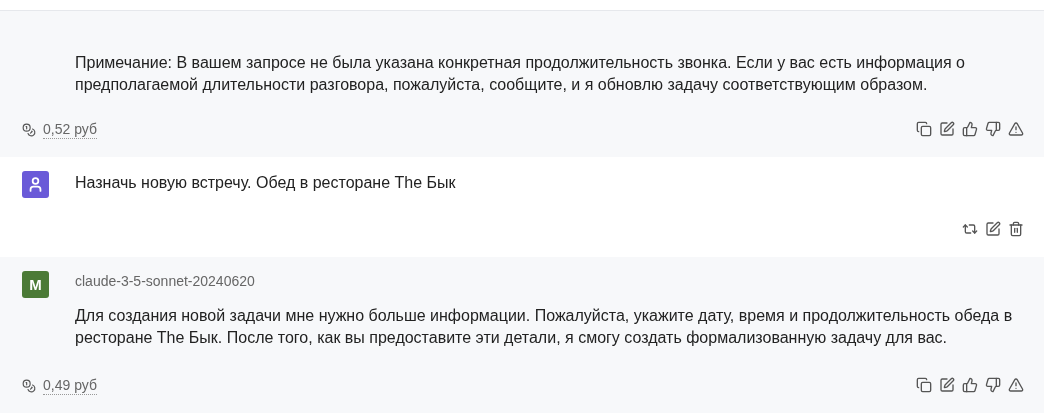 The width and height of the screenshot is (1044, 414). What do you see at coordinates (520, 74) in the screenshot?
I see `message-text: Примечание: В вашем запросе не была указана конкретная продолжительность звонка. Если у вас есть информация о предполагаемой длительности разговора, пожалуйста, сообщите, и я обновлю задачу соответствующим образом.` at bounding box center [520, 74].